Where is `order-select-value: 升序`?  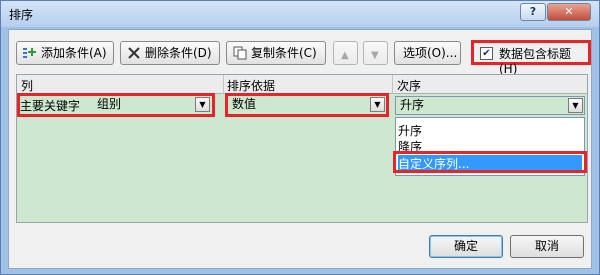 order-select-value: 升序 is located at coordinates (412, 105).